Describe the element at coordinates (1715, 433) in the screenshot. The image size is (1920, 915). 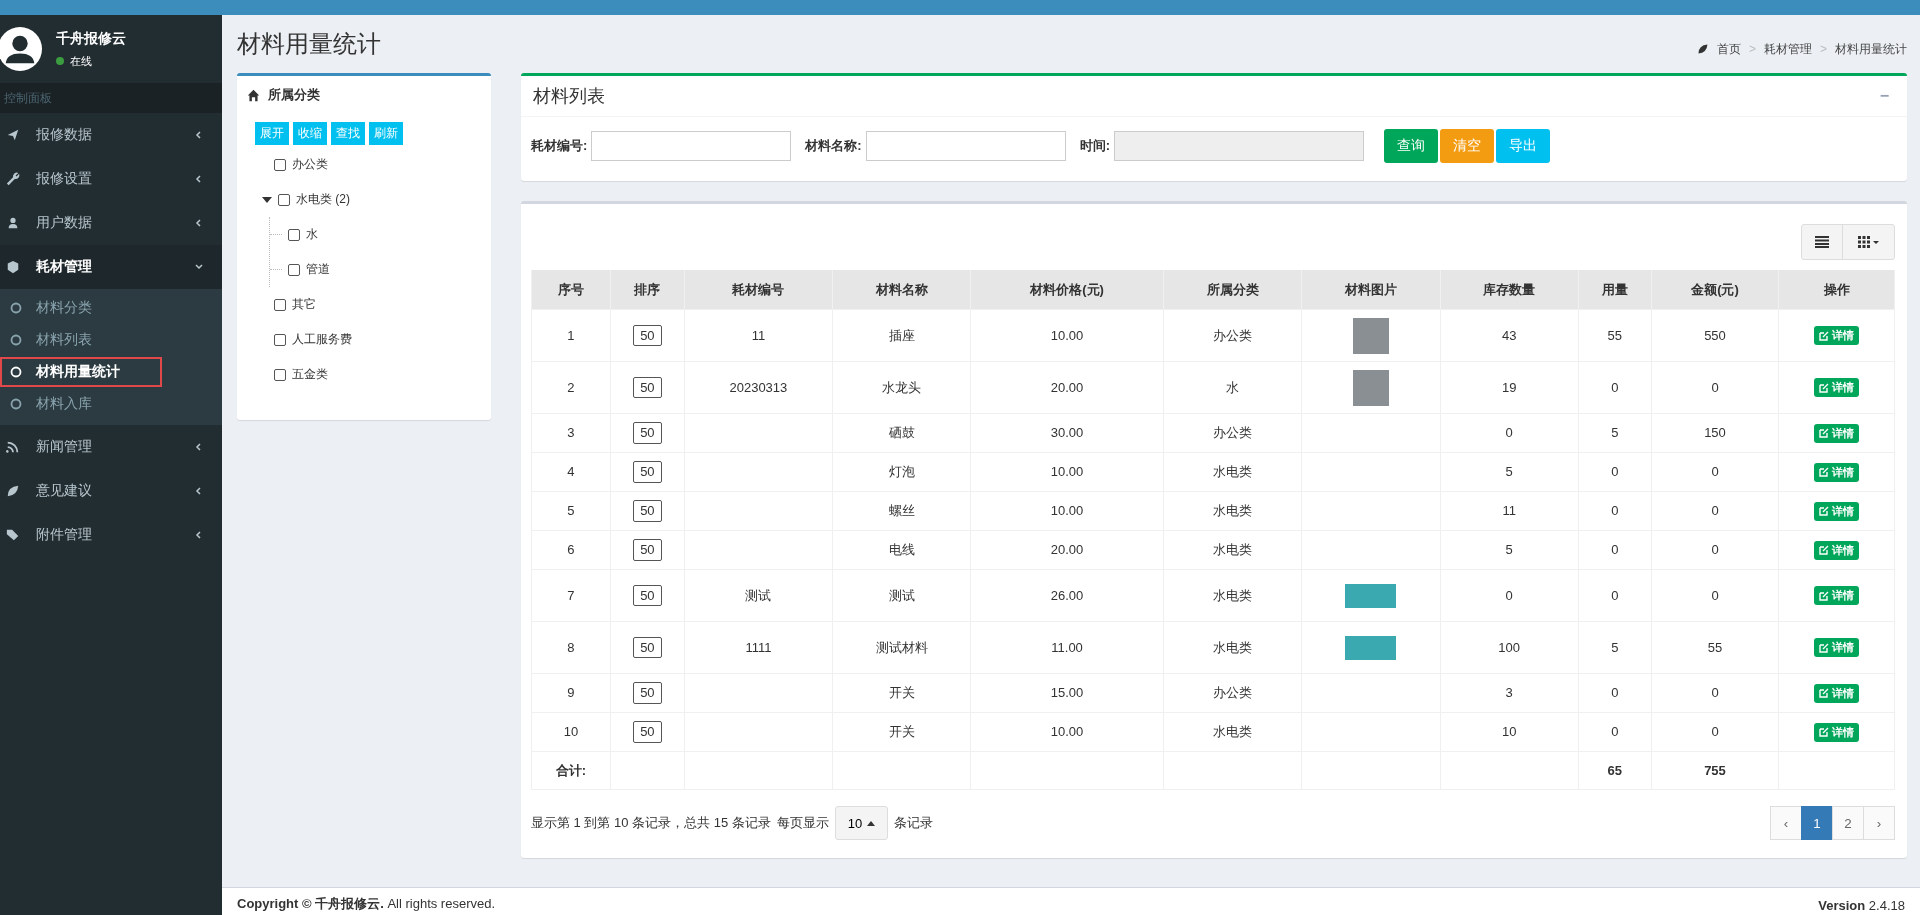
I see `table-cell: 150` at that location.